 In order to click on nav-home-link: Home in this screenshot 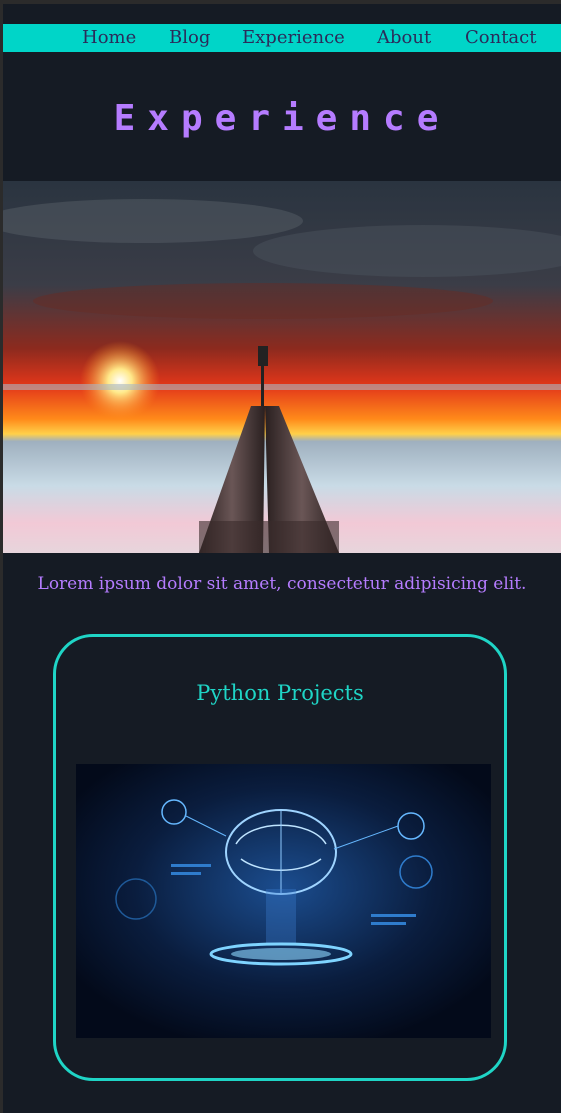, I will do `click(109, 37)`.